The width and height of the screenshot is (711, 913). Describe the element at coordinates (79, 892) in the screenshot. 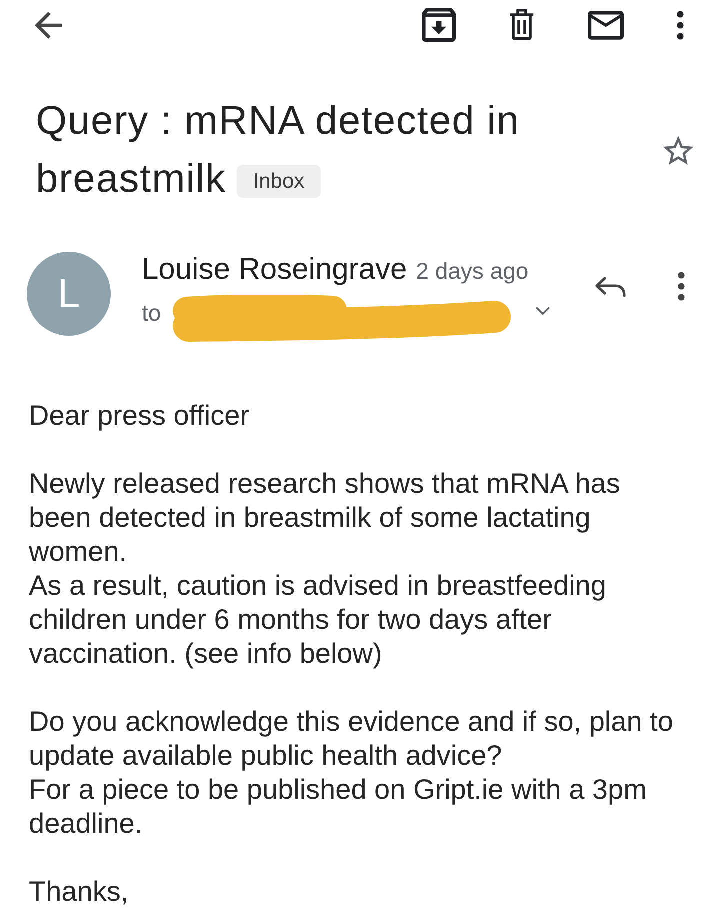

I see `email-paragraph: Thanks,` at that location.